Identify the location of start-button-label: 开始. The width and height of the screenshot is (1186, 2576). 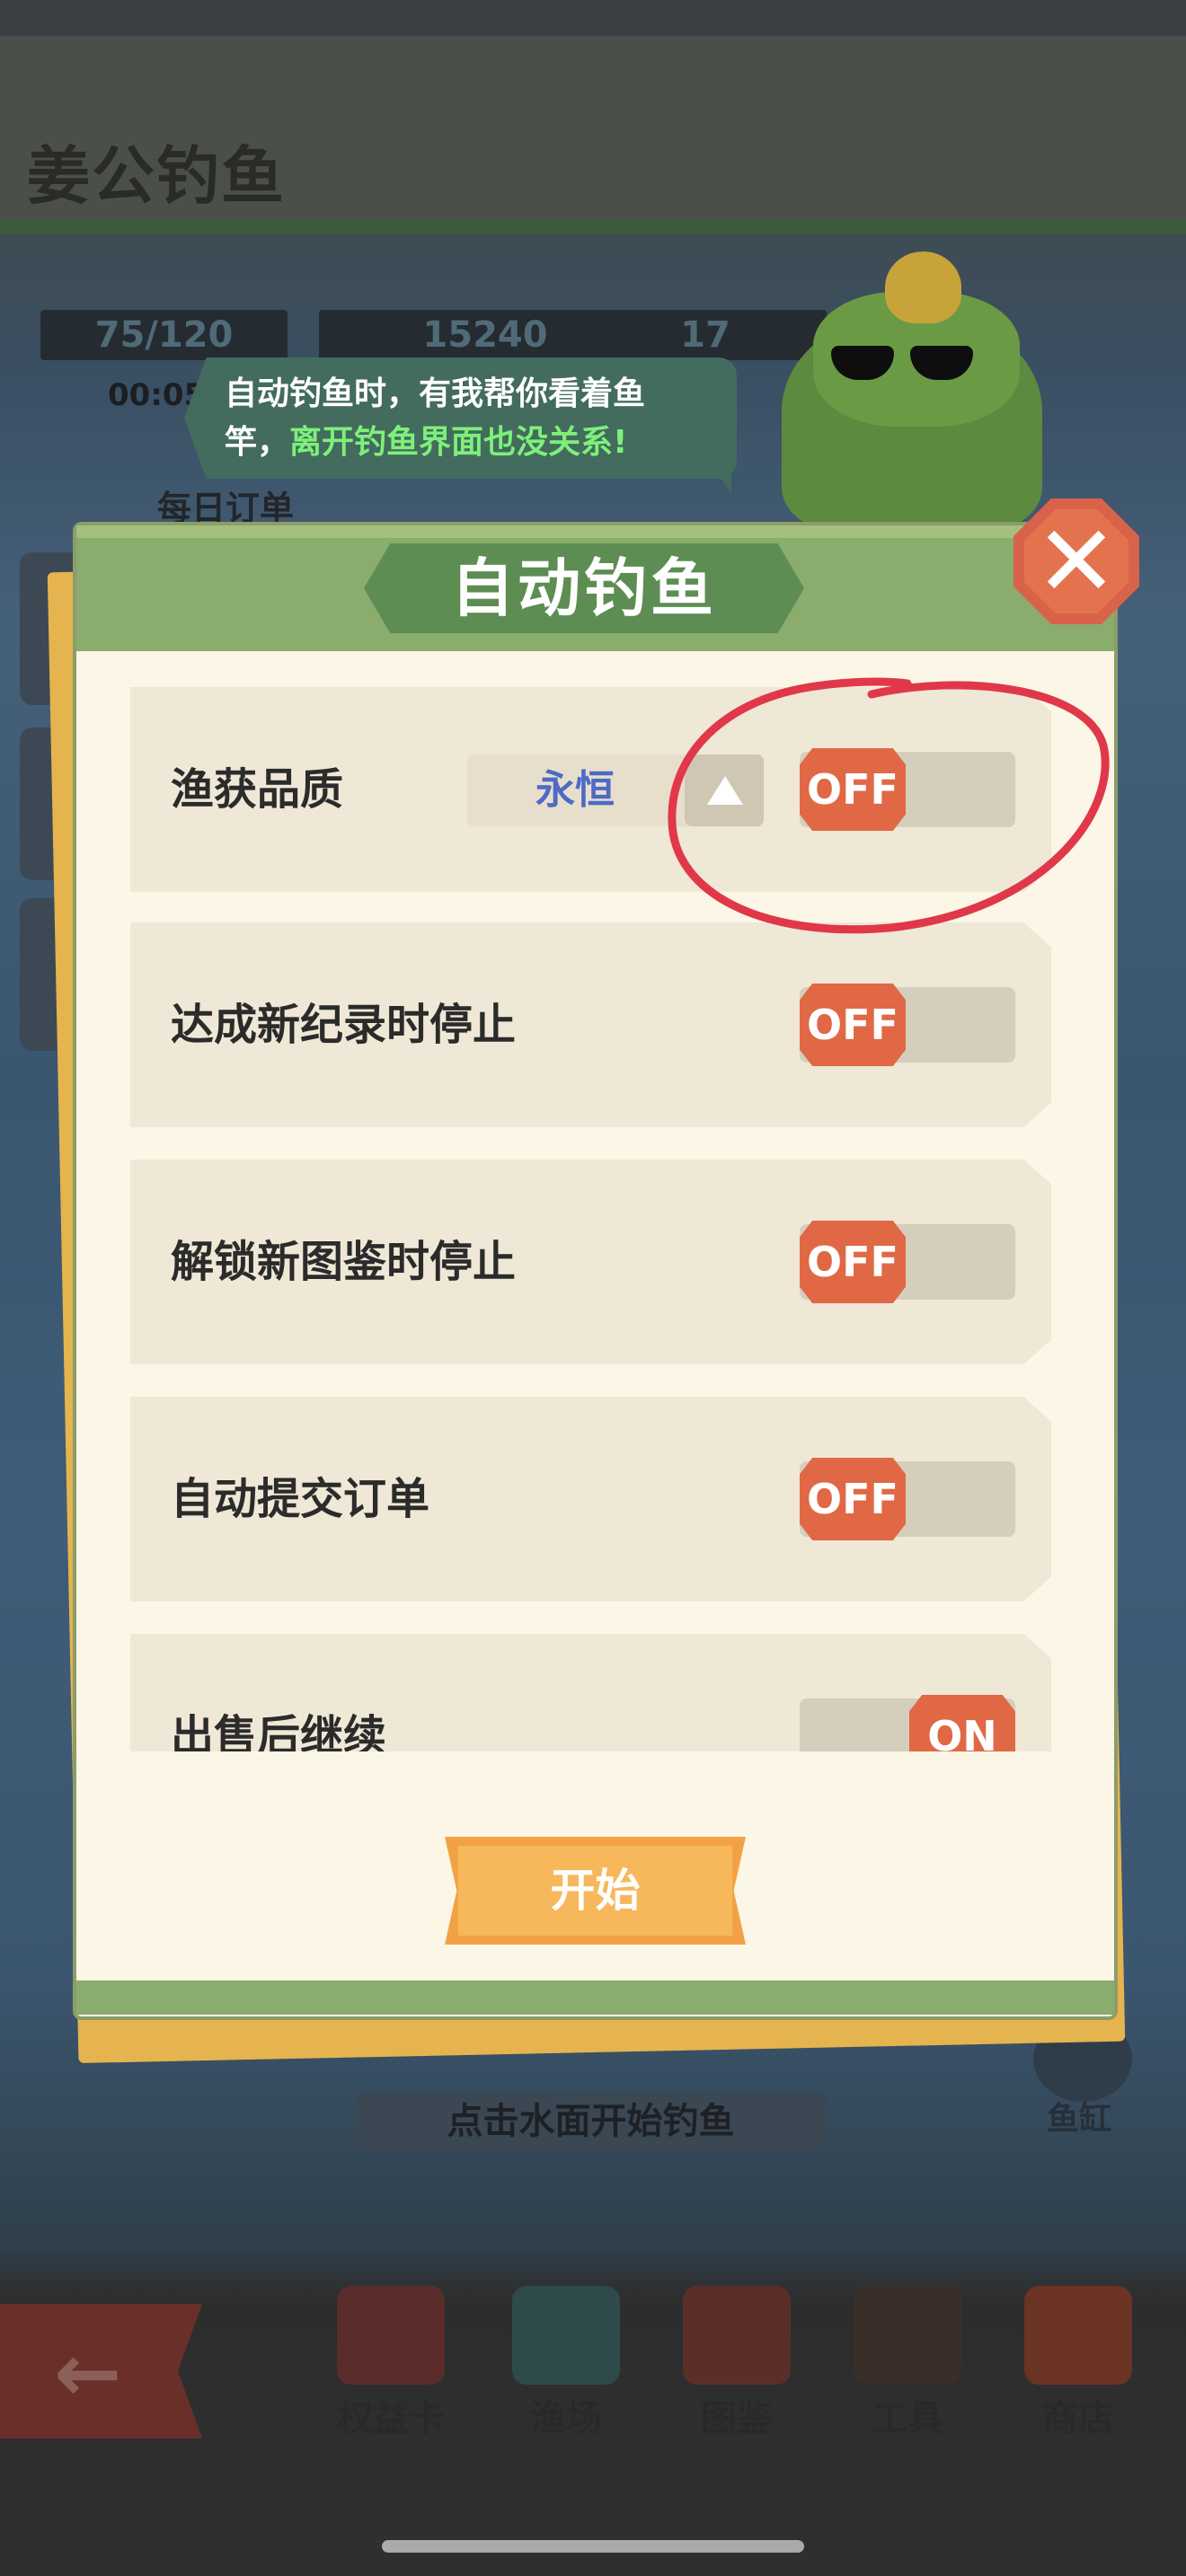
(595, 1891).